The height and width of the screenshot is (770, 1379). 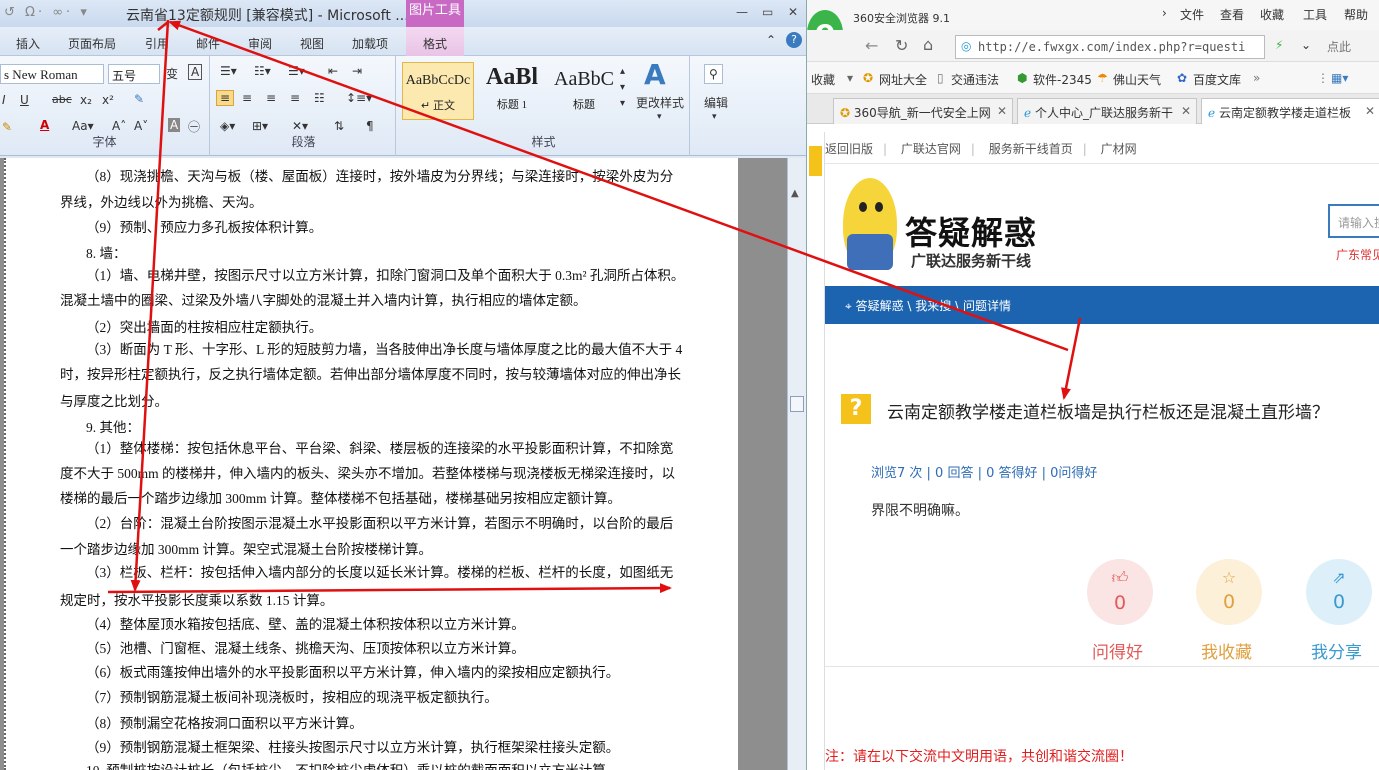 What do you see at coordinates (795, 193) in the screenshot?
I see `scroll-up-icon: ▲` at bounding box center [795, 193].